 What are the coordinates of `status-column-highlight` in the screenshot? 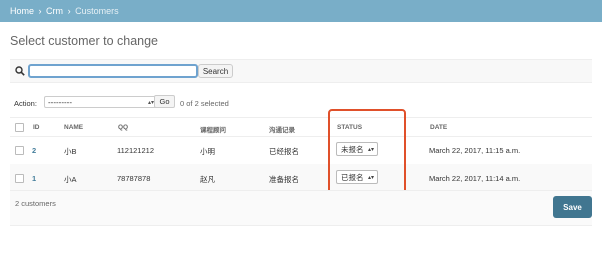 It's located at (367, 156).